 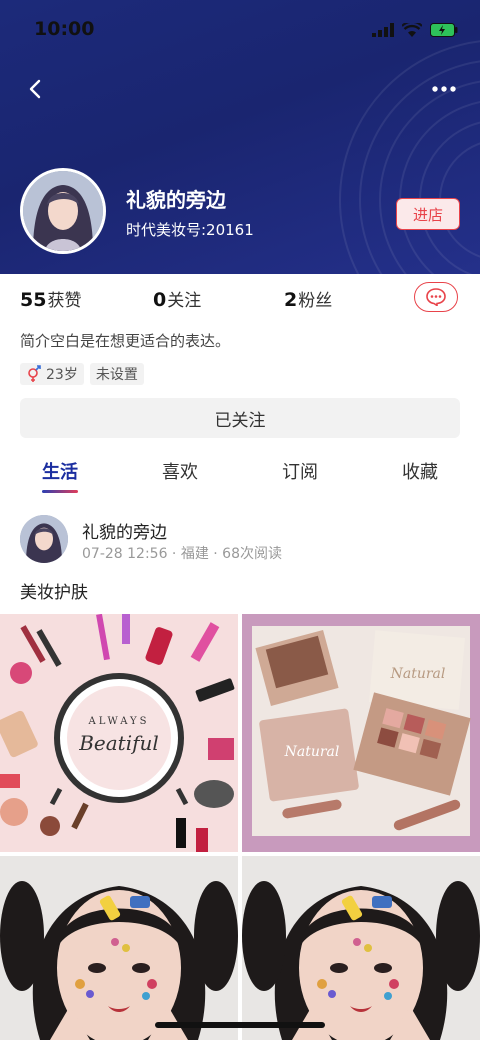 I want to click on chevron-left-icon, so click(x=35, y=89).